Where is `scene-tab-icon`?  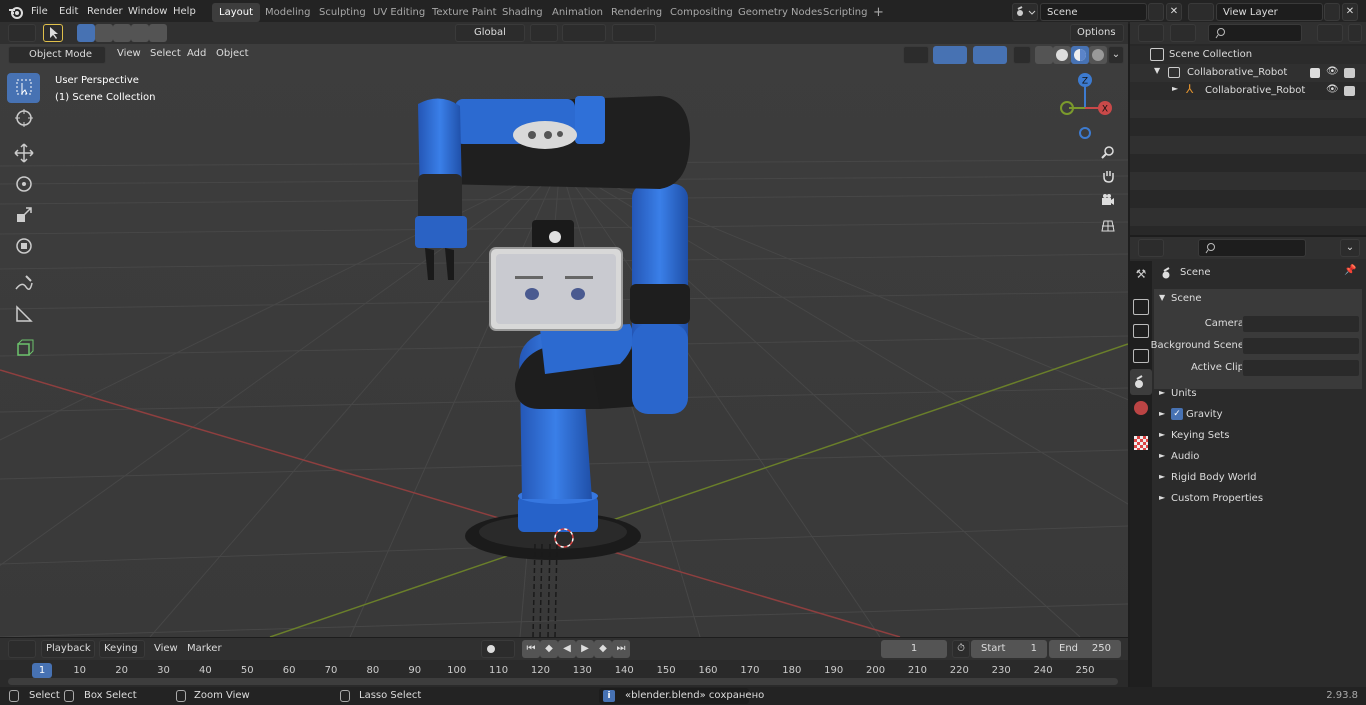 scene-tab-icon is located at coordinates (1141, 382).